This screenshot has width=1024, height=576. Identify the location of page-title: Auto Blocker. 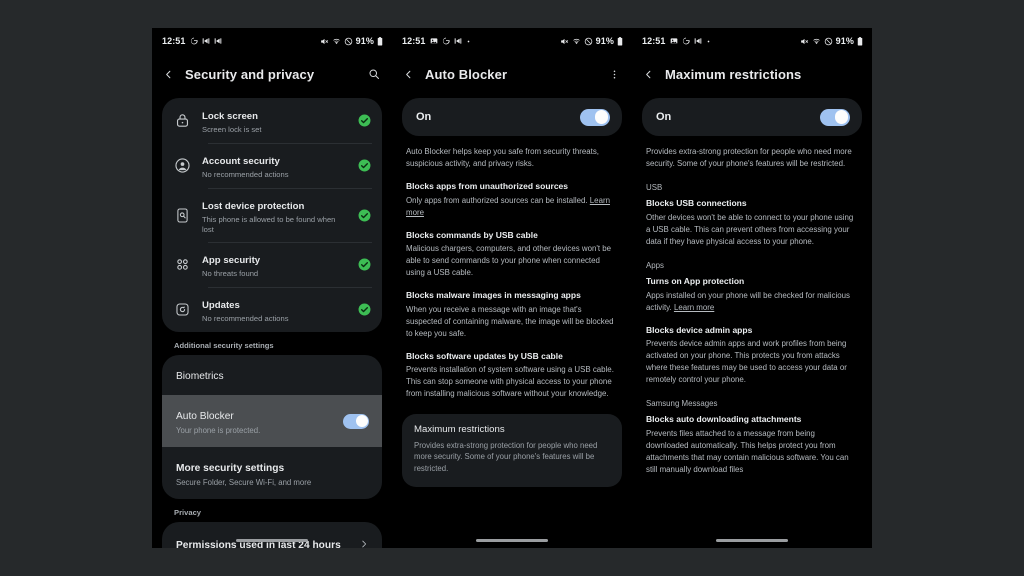
(466, 74).